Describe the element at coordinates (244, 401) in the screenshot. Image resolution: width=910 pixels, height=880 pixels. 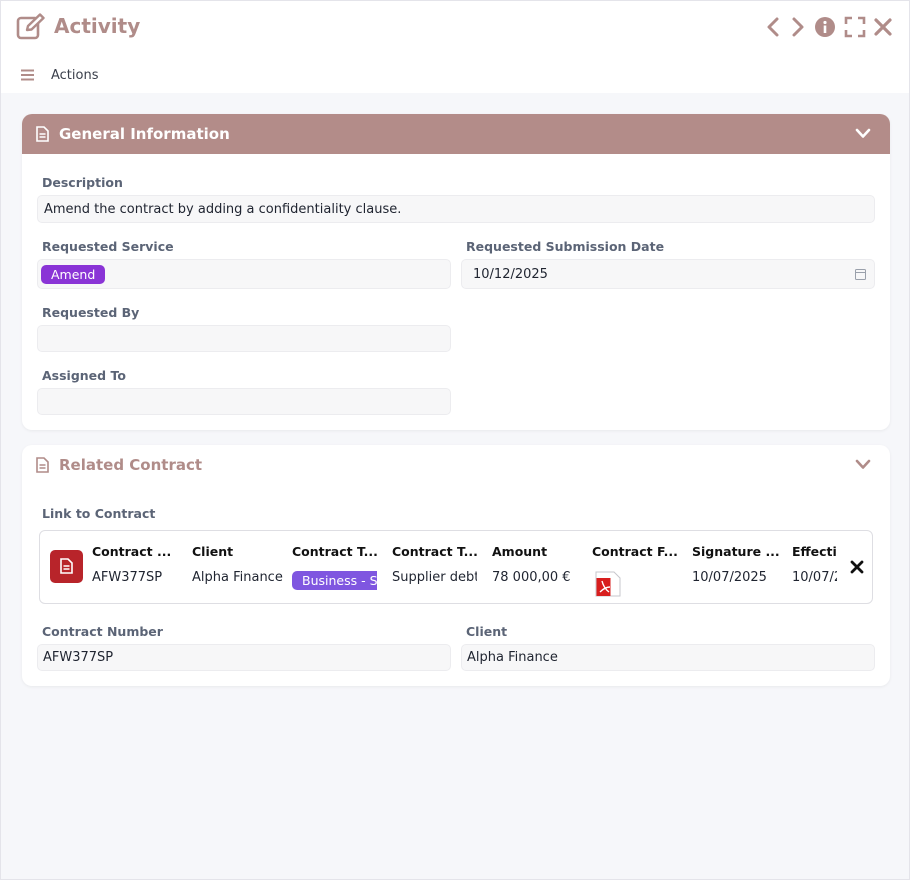
I see `assigned-to-field` at that location.